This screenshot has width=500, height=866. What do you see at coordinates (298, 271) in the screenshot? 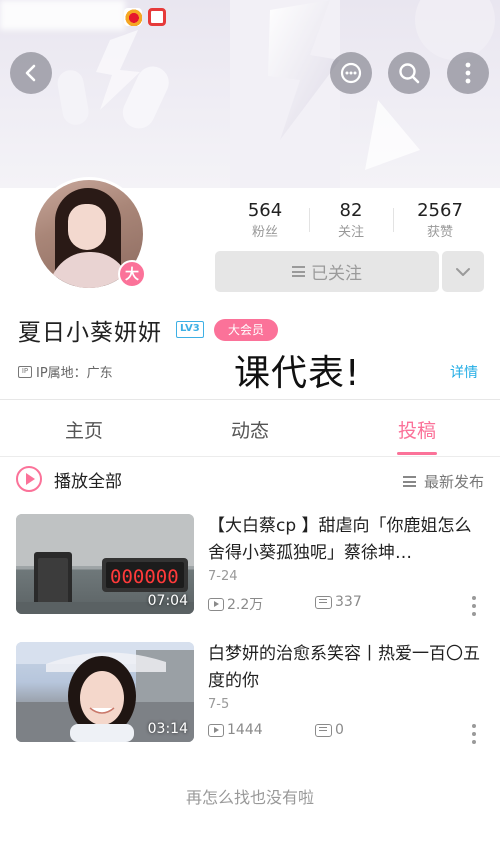
I see `menu-lines-icon` at bounding box center [298, 271].